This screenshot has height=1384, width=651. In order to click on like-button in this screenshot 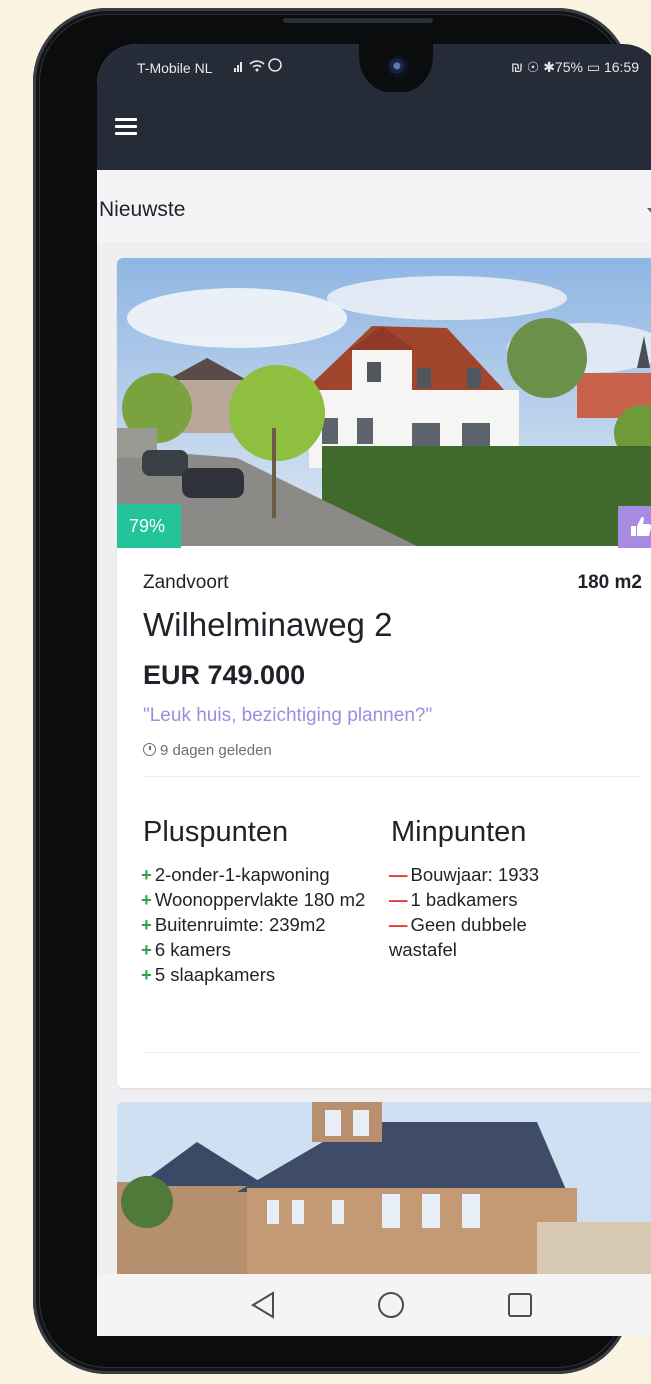, I will do `click(634, 527)`.